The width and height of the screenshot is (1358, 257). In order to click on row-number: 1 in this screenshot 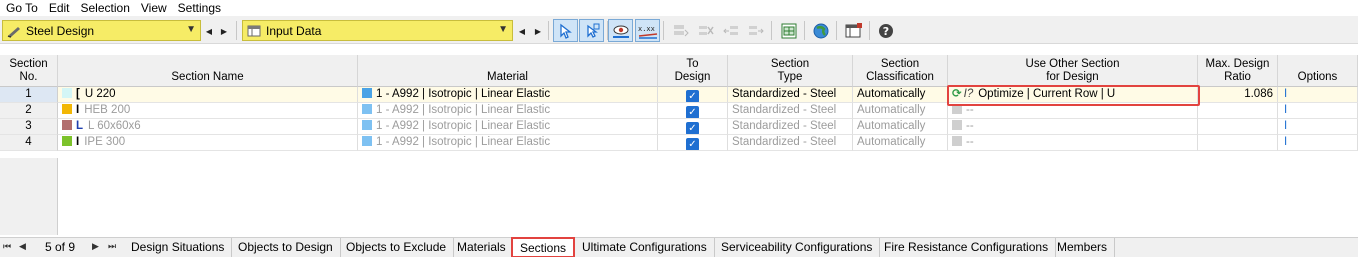, I will do `click(29, 95)`.